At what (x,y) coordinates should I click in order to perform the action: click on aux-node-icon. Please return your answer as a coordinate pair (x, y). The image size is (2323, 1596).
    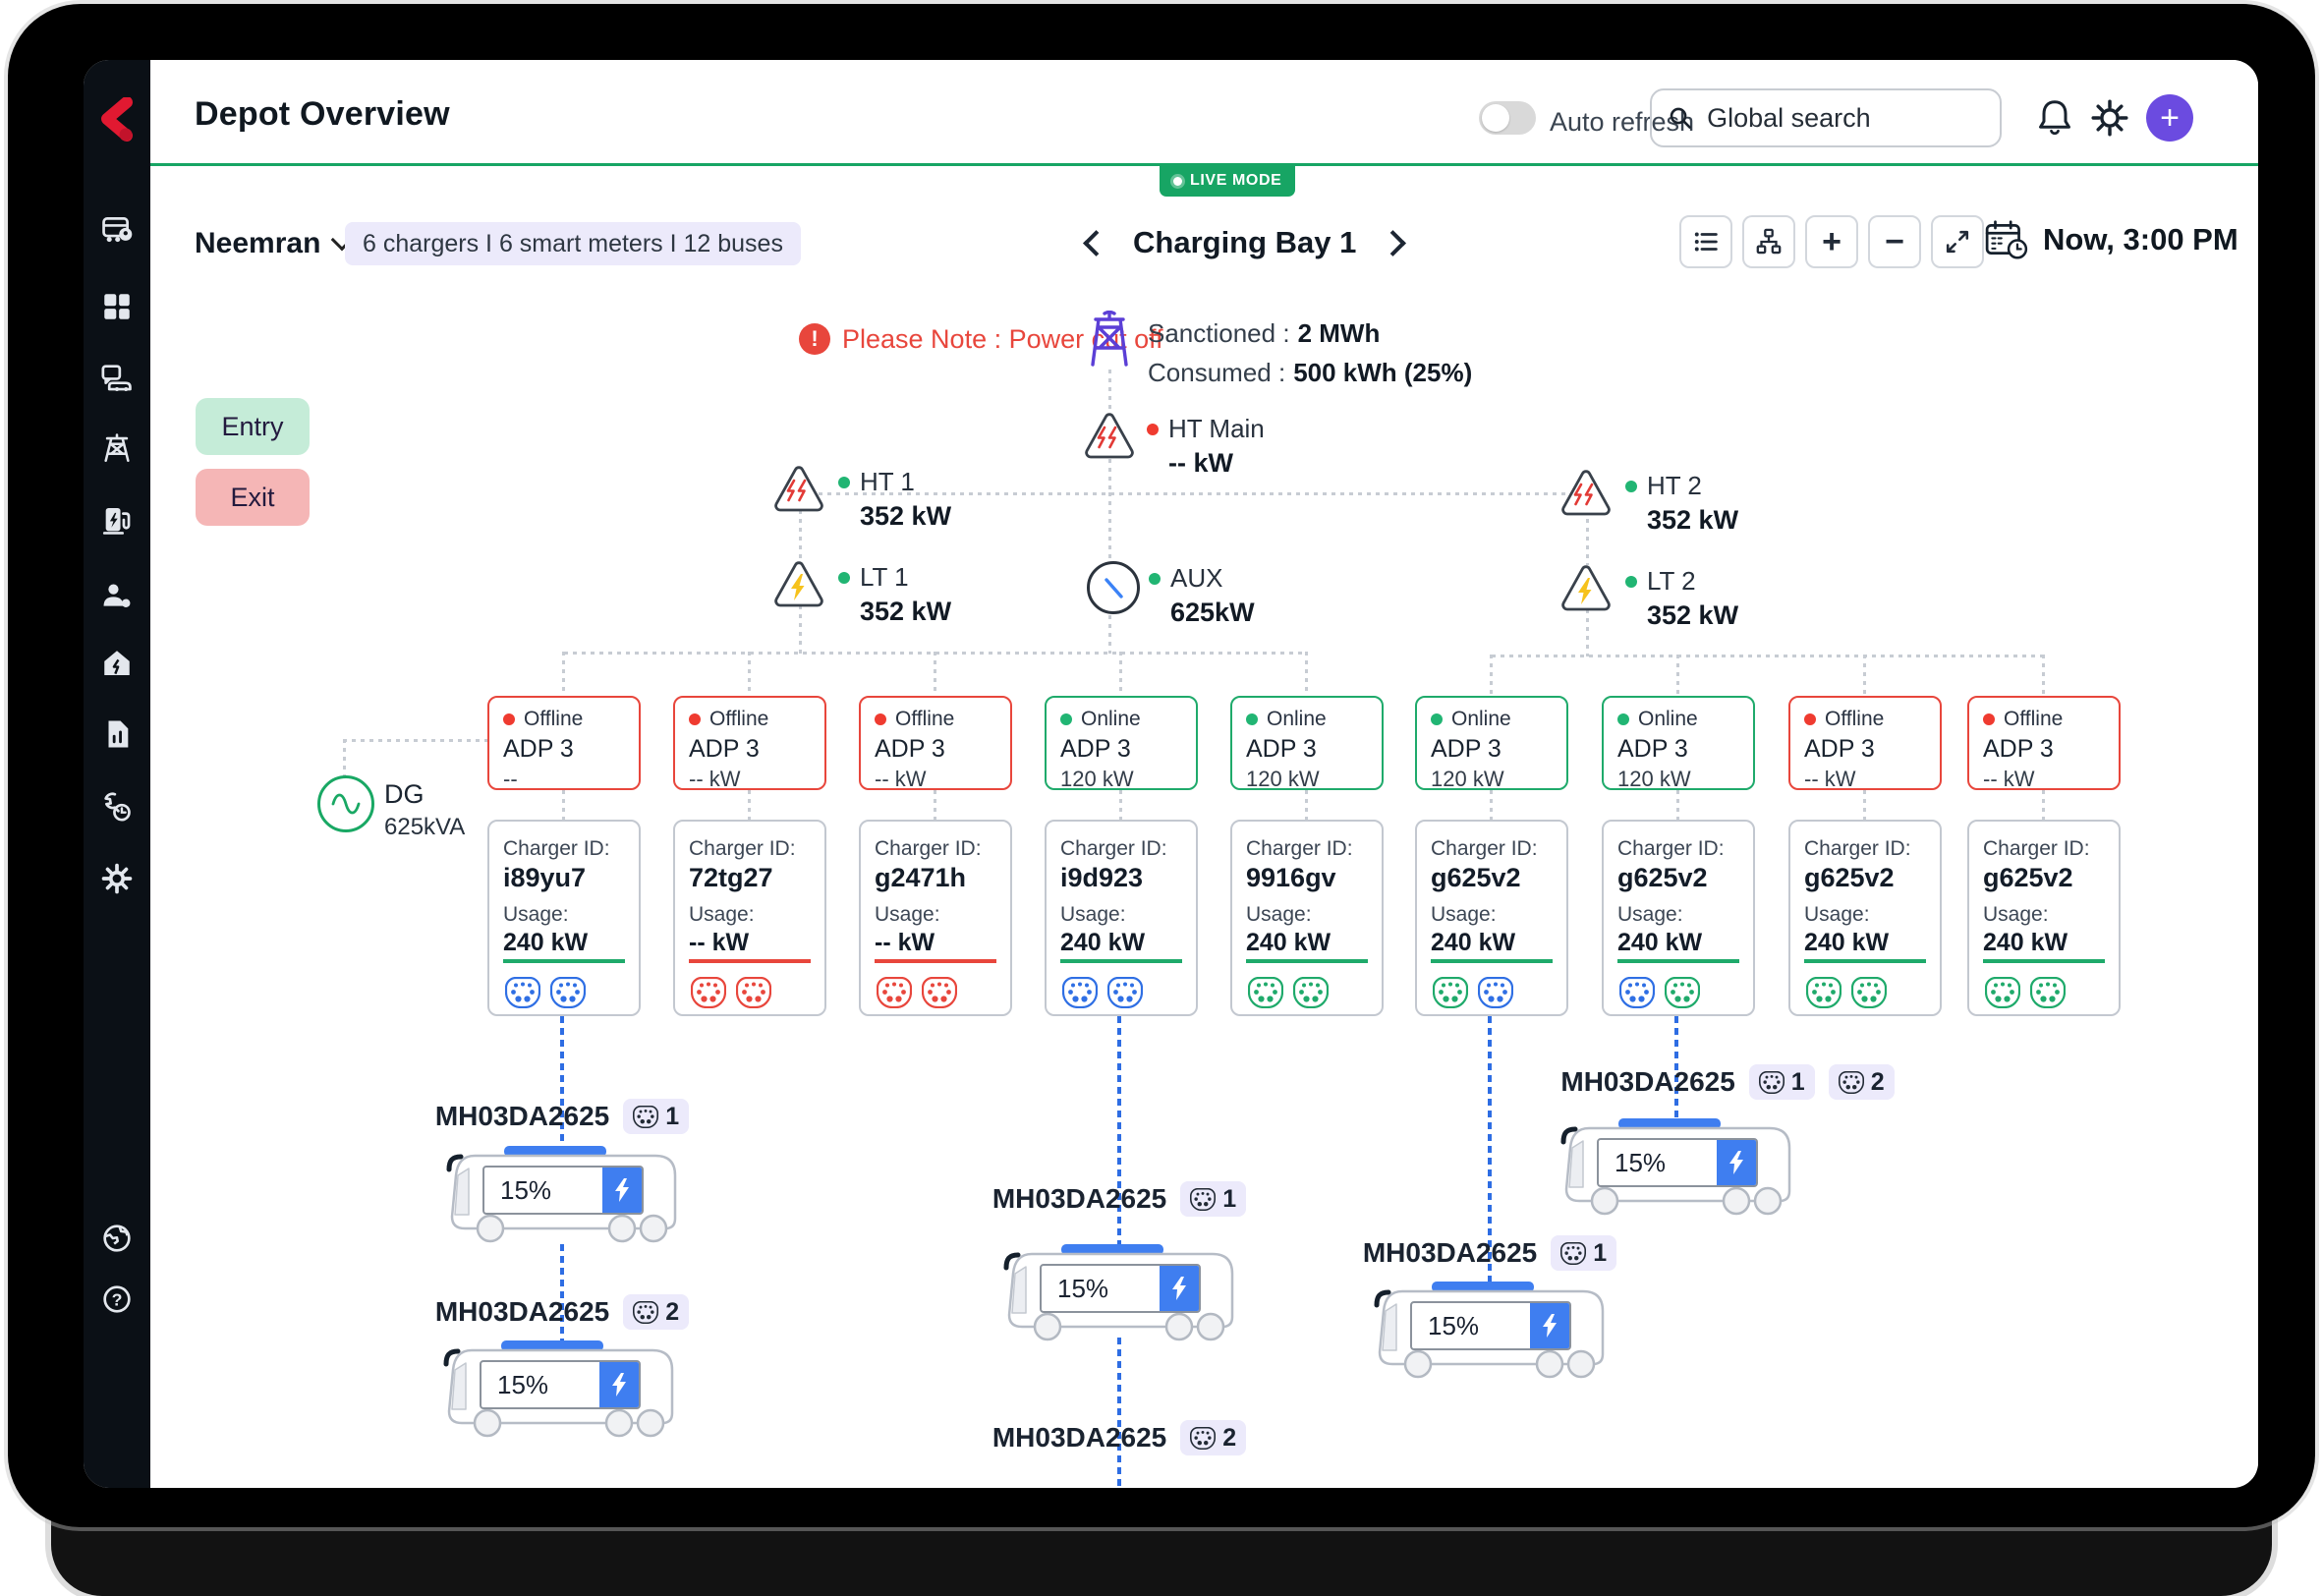
    Looking at the image, I should click on (1114, 588).